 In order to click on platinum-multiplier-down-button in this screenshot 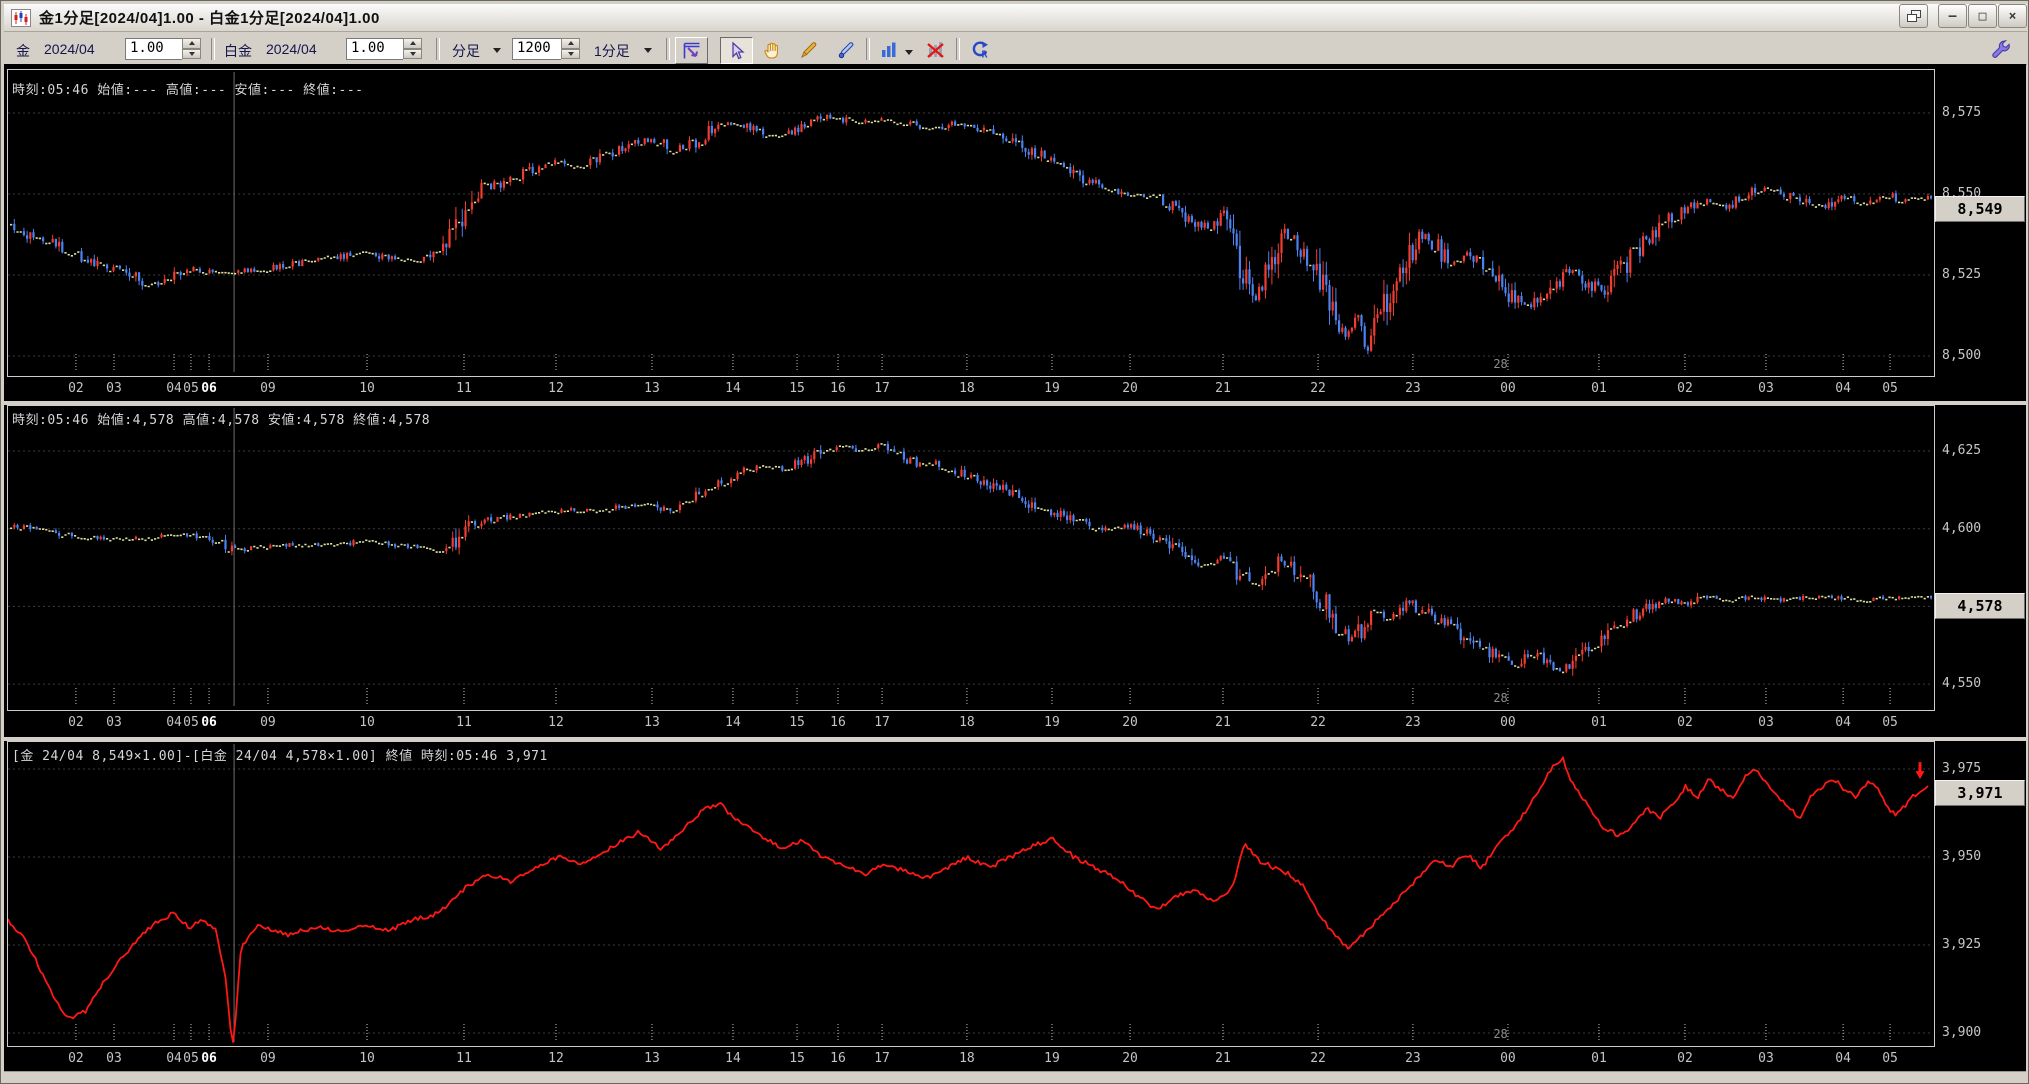, I will do `click(412, 53)`.